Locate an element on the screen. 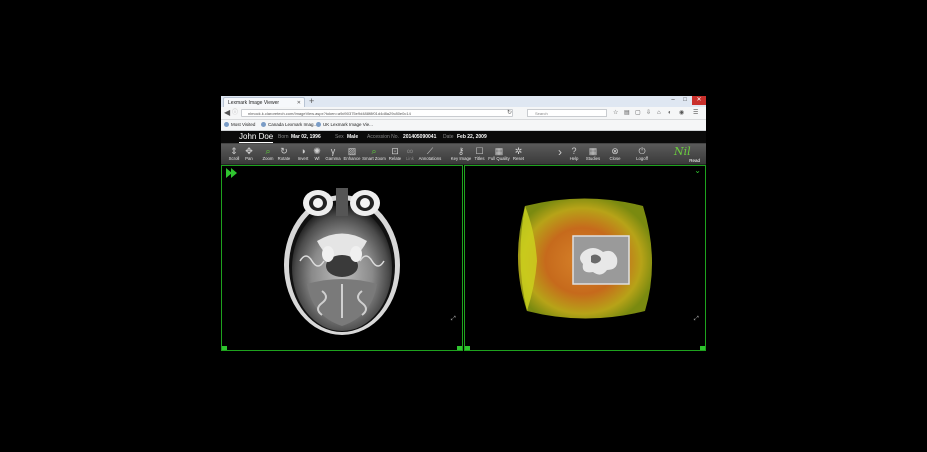  tool-full-quality: ▦ Full Quality is located at coordinates (499, 154).